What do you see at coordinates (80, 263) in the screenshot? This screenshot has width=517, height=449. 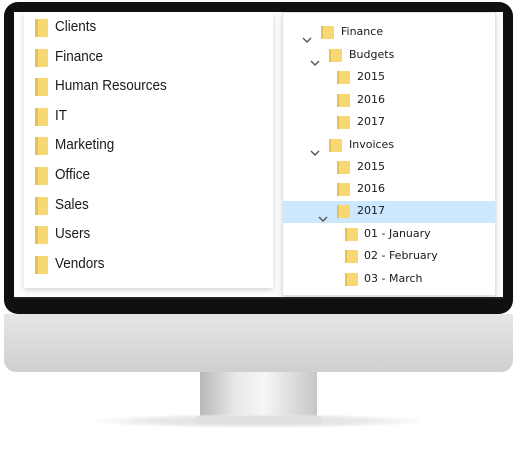 I see `folder-item-label: Vendors` at bounding box center [80, 263].